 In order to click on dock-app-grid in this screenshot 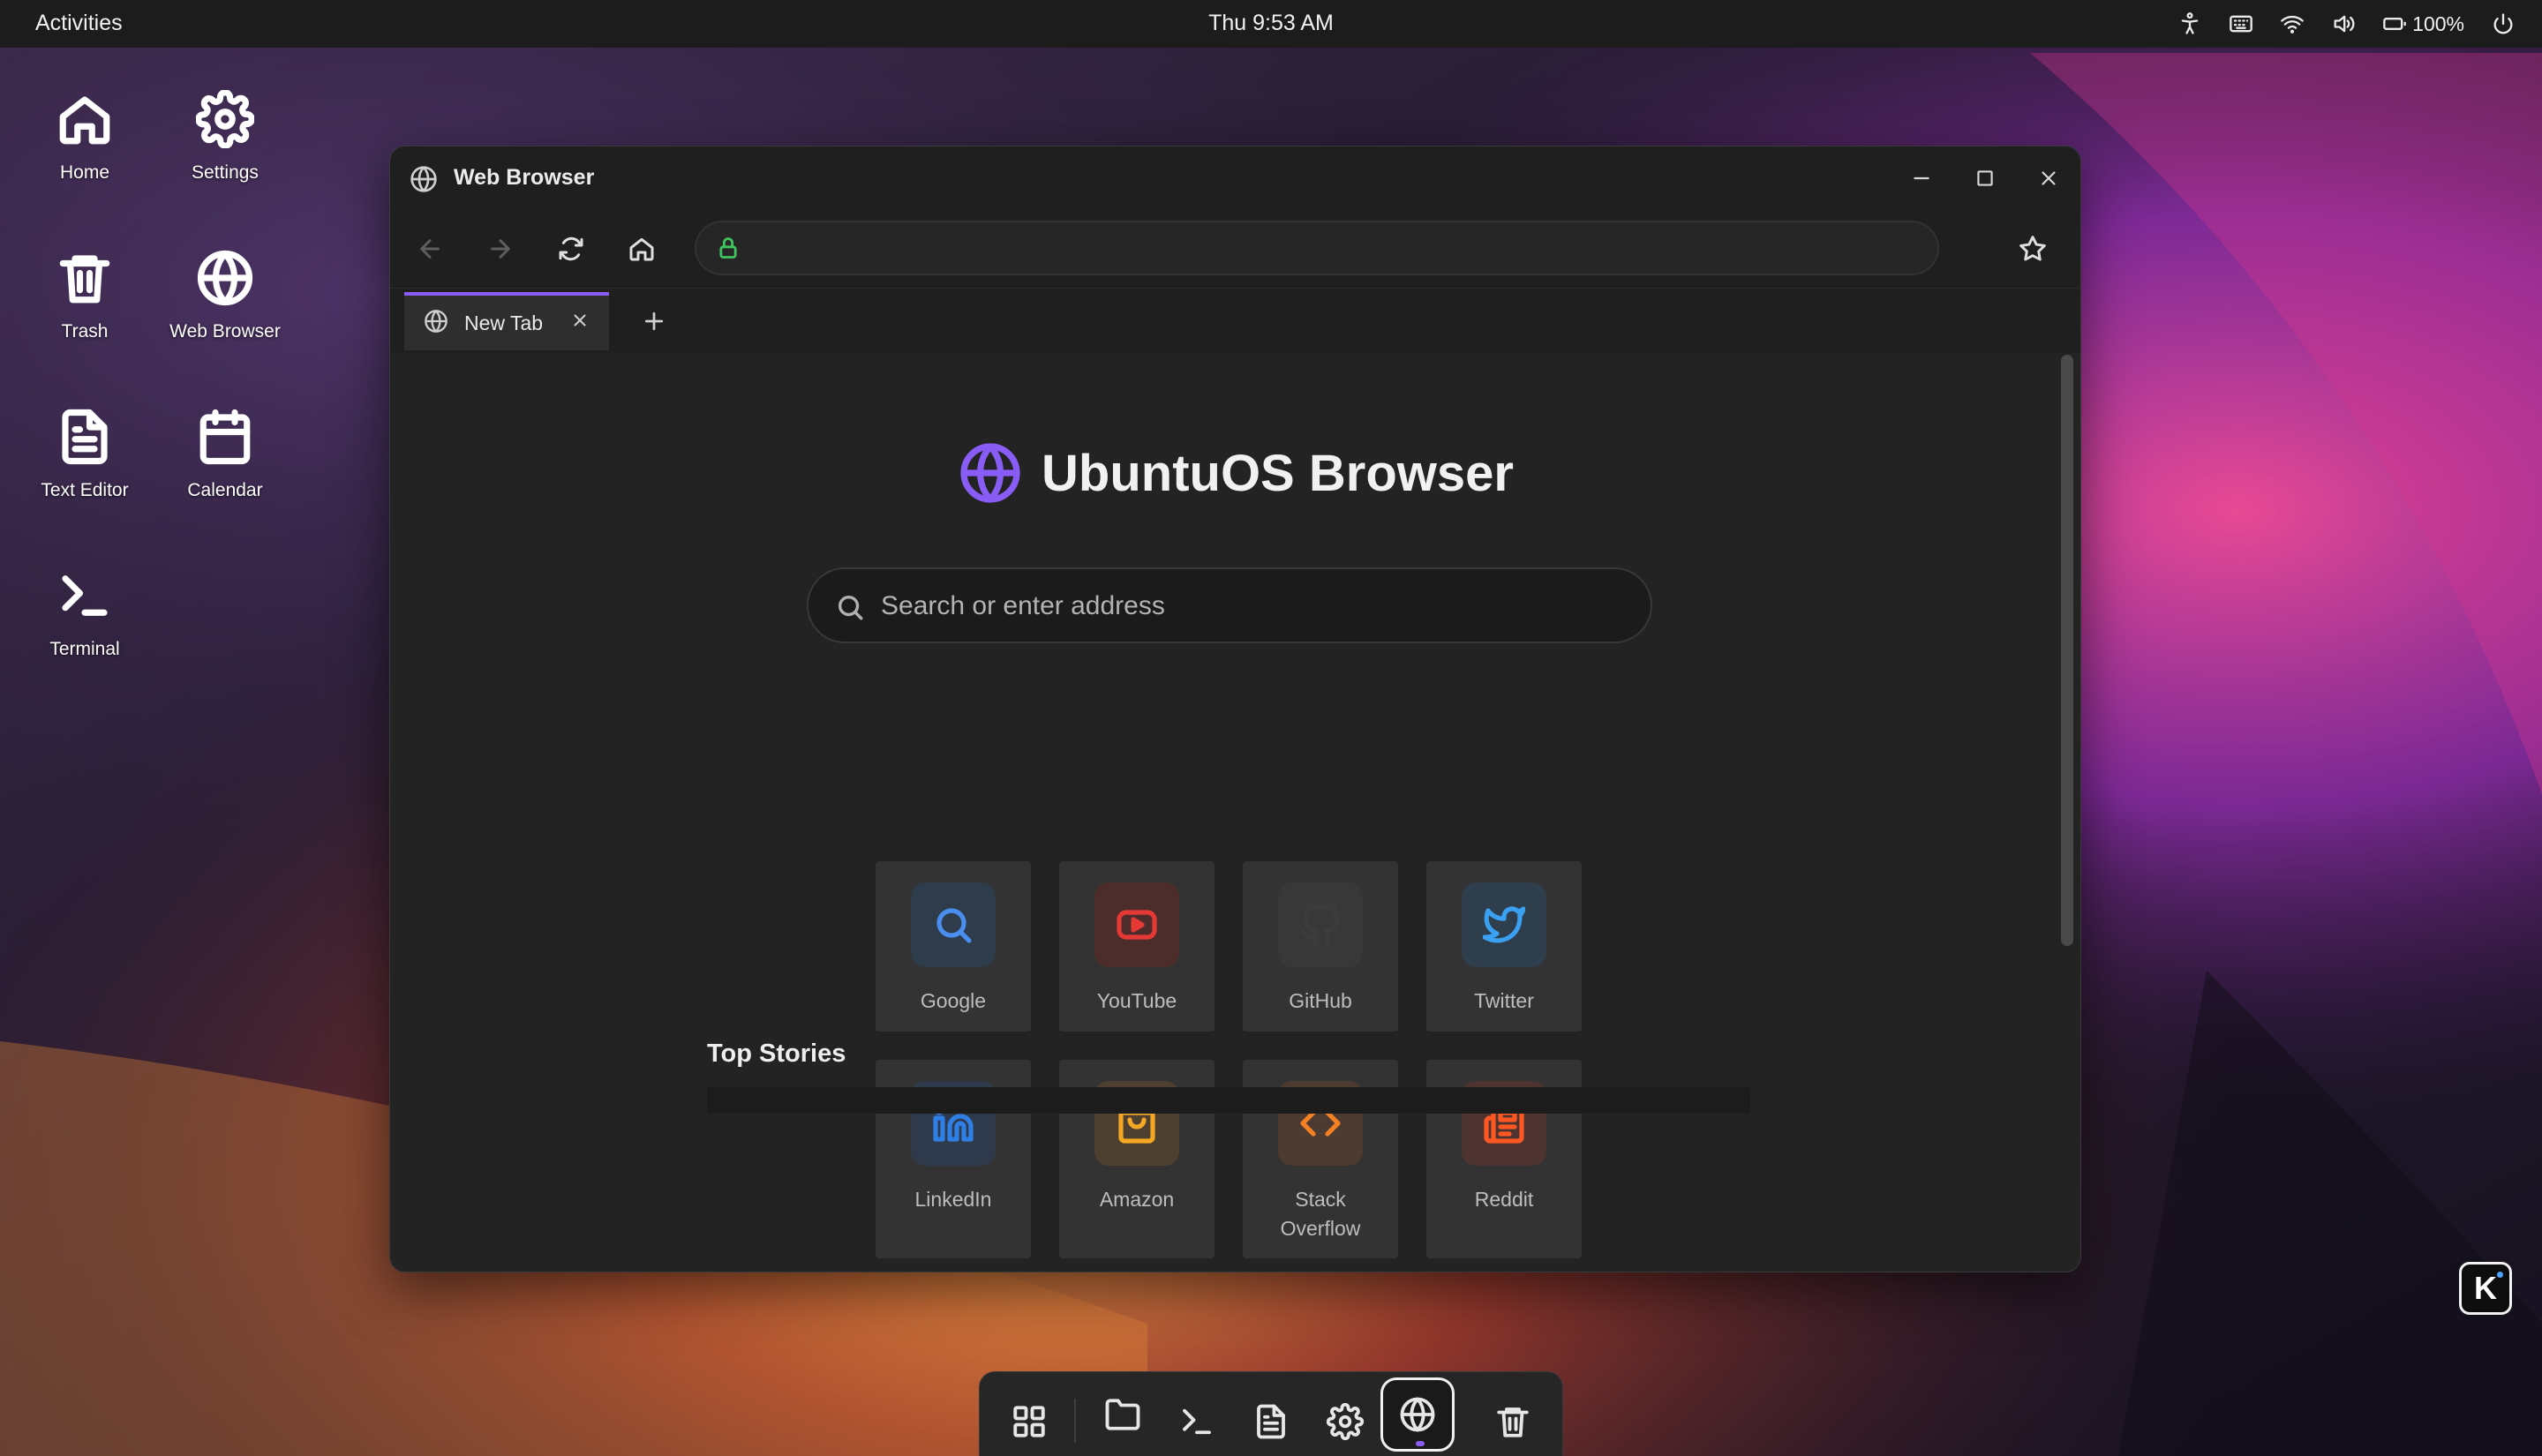, I will do `click(1029, 1420)`.